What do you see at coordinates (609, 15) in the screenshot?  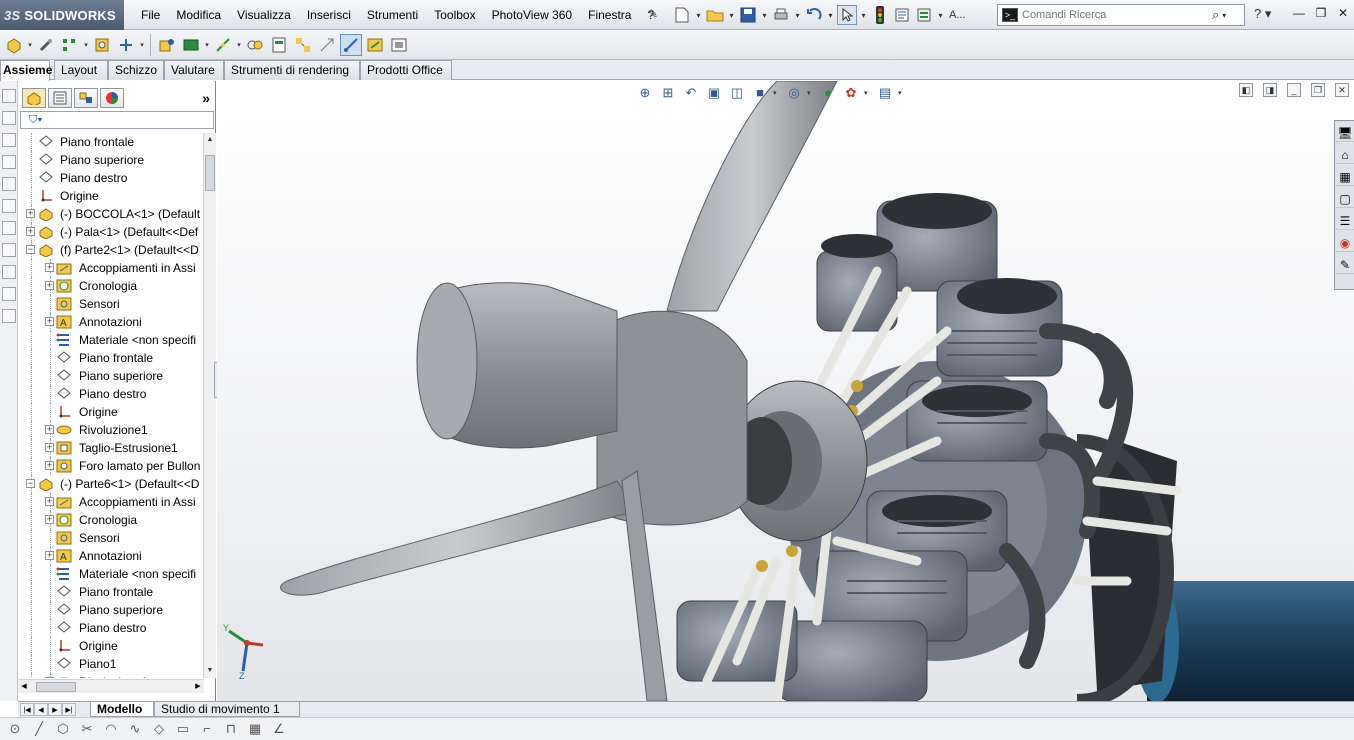 I see `menu-finestra: Finestra` at bounding box center [609, 15].